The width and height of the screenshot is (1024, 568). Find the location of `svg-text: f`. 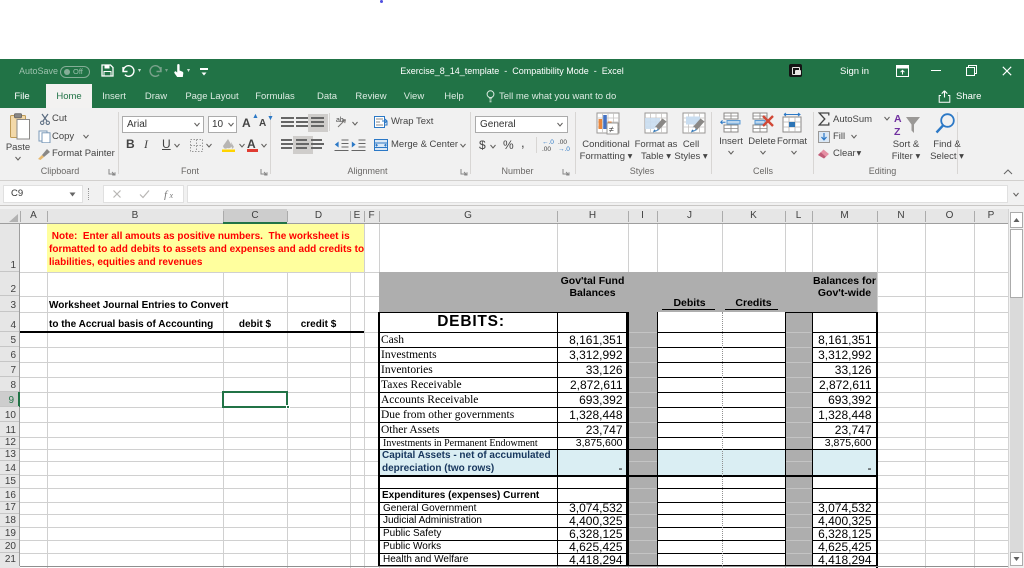

svg-text: f is located at coordinates (166, 194).